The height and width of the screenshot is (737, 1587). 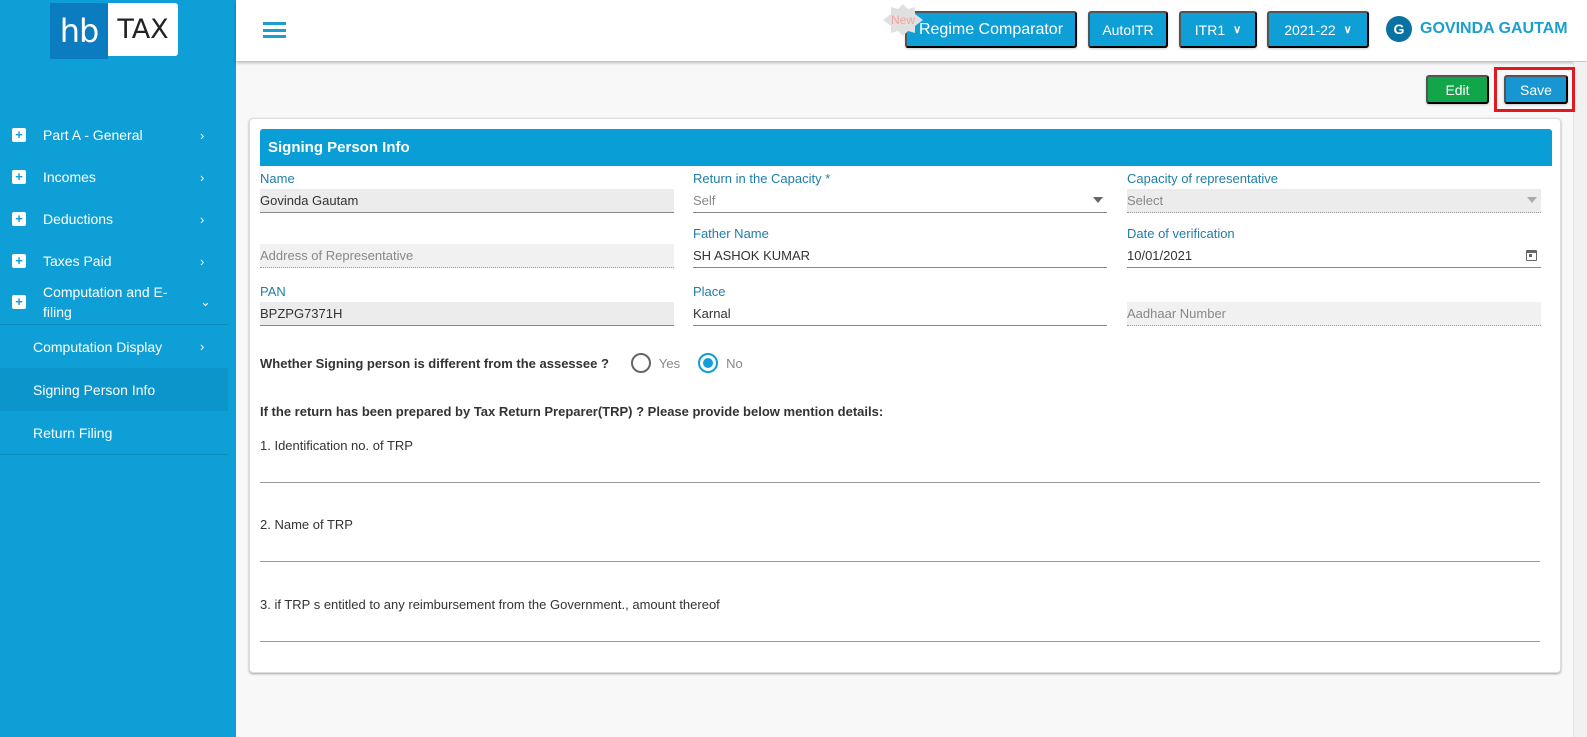 What do you see at coordinates (1534, 89) in the screenshot?
I see `highlight-box` at bounding box center [1534, 89].